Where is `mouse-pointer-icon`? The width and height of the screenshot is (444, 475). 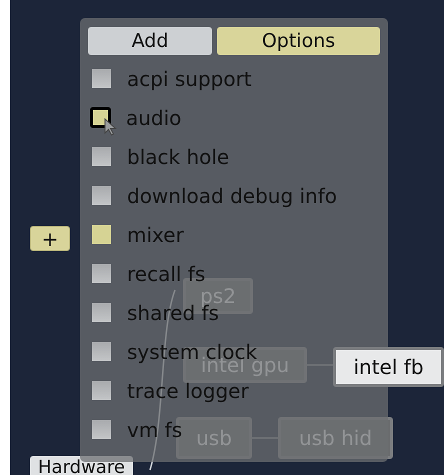
mouse-pointer-icon is located at coordinates (111, 127).